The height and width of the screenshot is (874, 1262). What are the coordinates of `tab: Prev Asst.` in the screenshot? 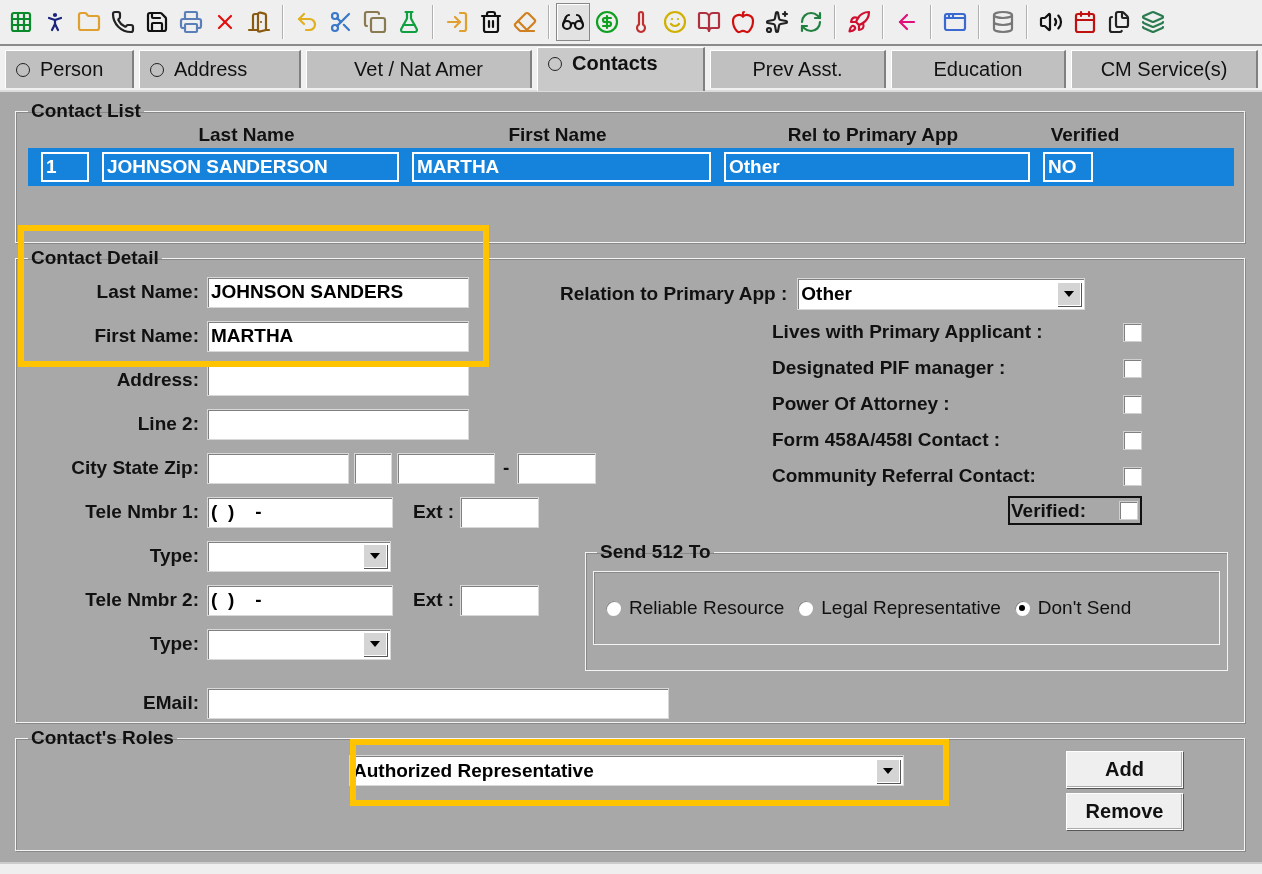 It's located at (798, 69).